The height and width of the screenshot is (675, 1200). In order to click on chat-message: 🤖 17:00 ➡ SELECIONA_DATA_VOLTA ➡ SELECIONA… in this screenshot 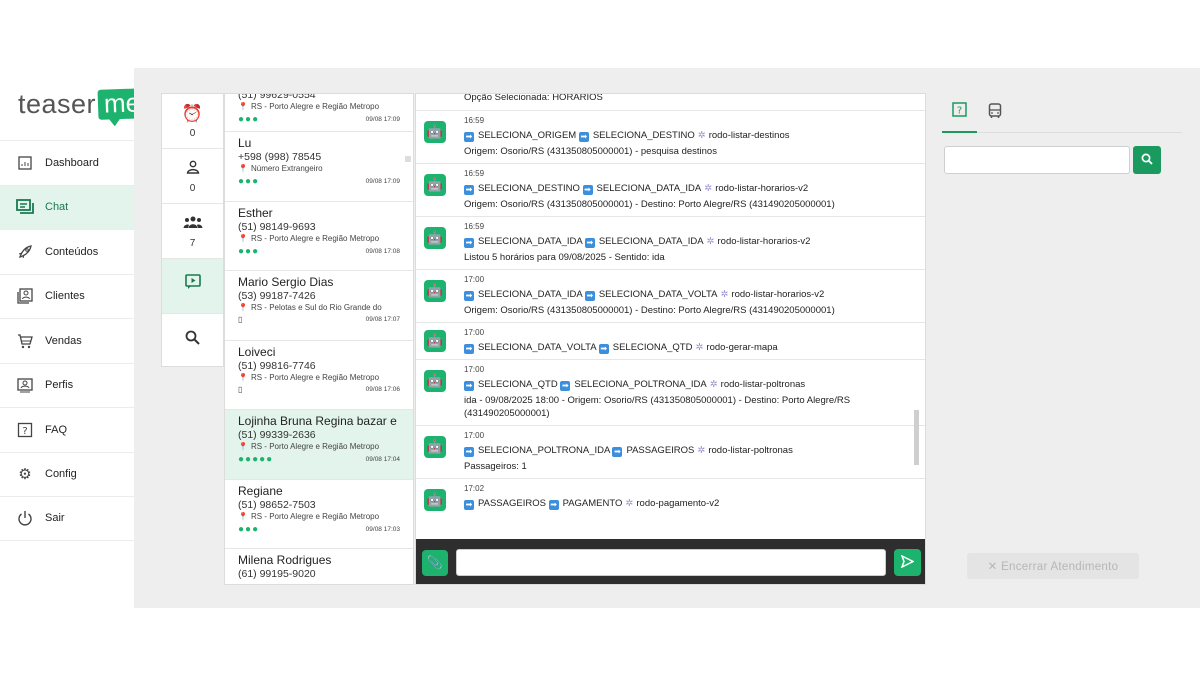, I will do `click(670, 341)`.